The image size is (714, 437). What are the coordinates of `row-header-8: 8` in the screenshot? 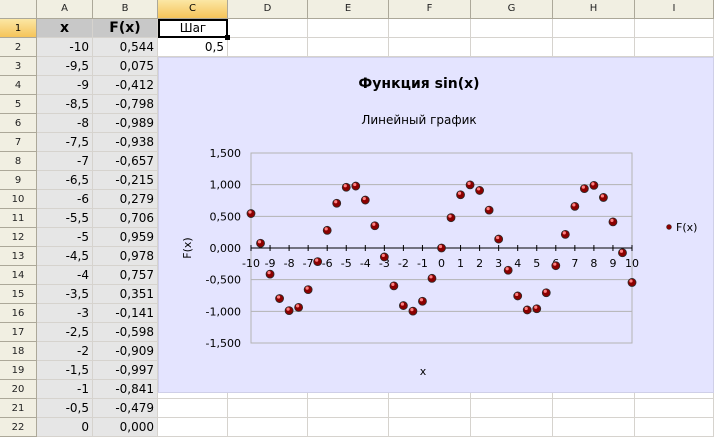 It's located at (18, 161).